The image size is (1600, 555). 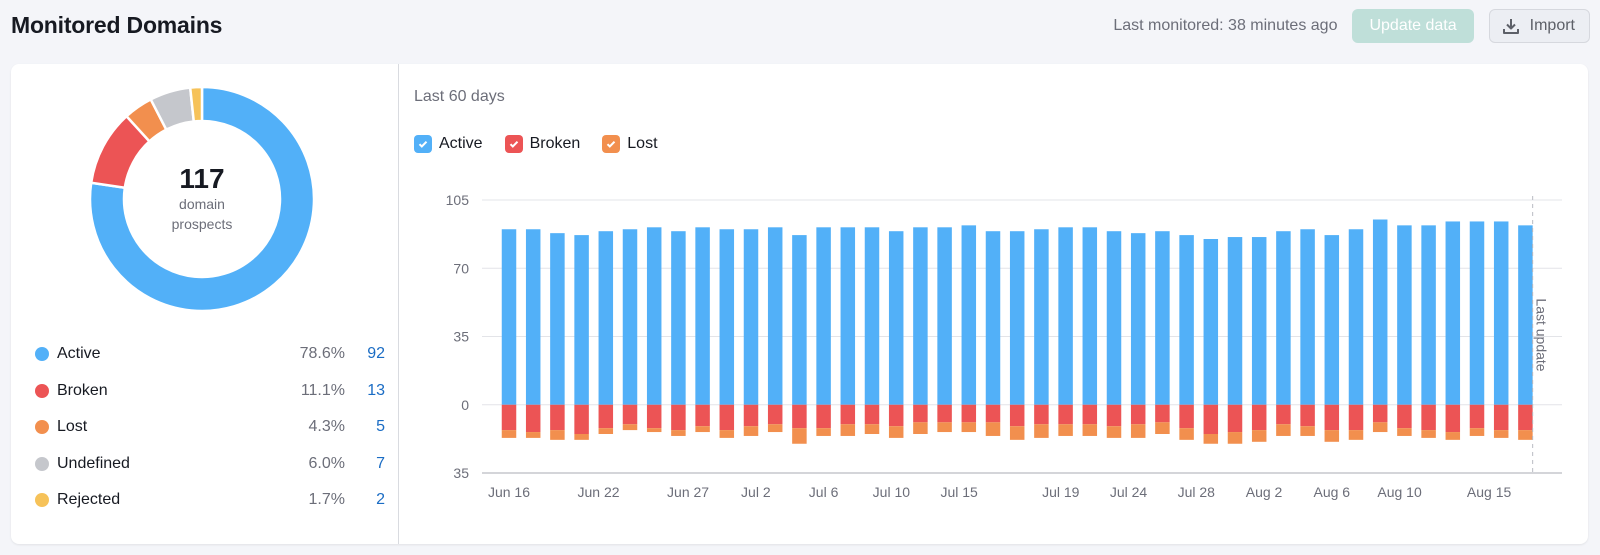 What do you see at coordinates (365, 354) in the screenshot?
I see `legend-count-link: 92` at bounding box center [365, 354].